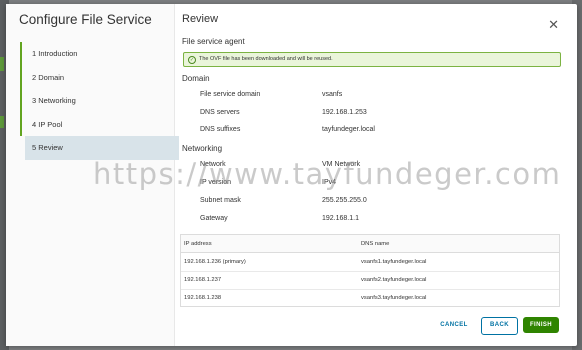 This screenshot has width=582, height=350. I want to click on dns-name-cell: vsanfs3.tayfundeger.local, so click(394, 298).